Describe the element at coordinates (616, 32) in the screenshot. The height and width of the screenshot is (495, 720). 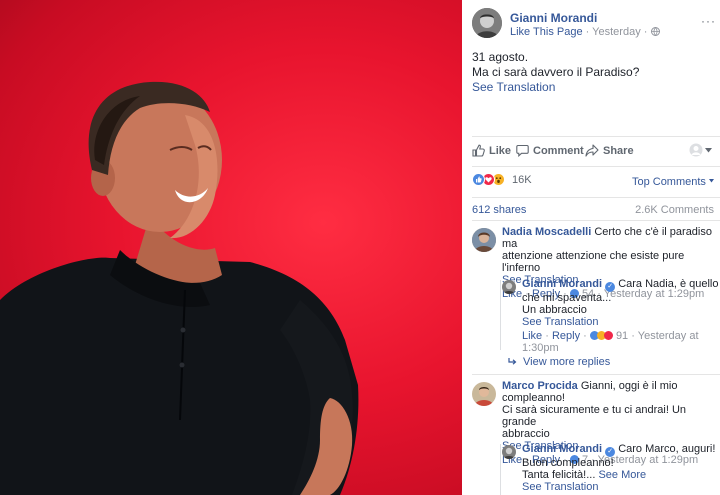
I see `post-timestamp: Yesterday` at that location.